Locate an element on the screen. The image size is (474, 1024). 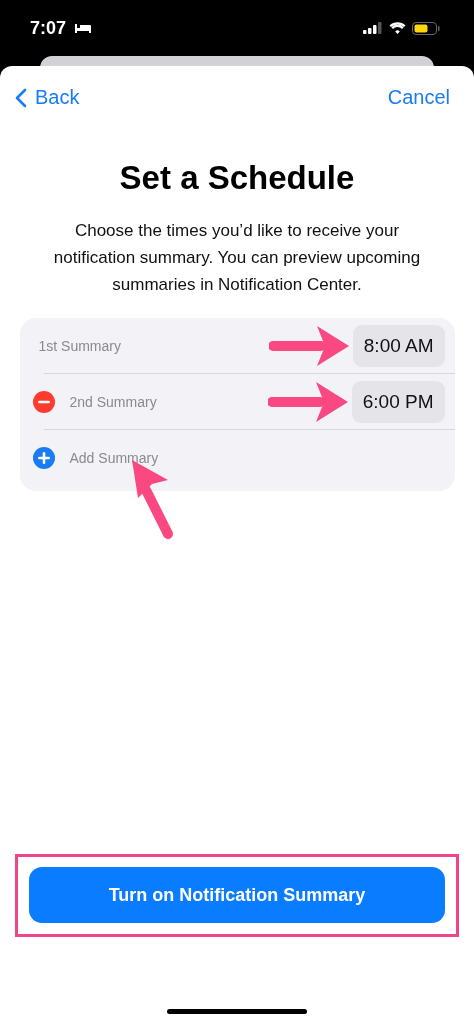
add-icon is located at coordinates (43, 457).